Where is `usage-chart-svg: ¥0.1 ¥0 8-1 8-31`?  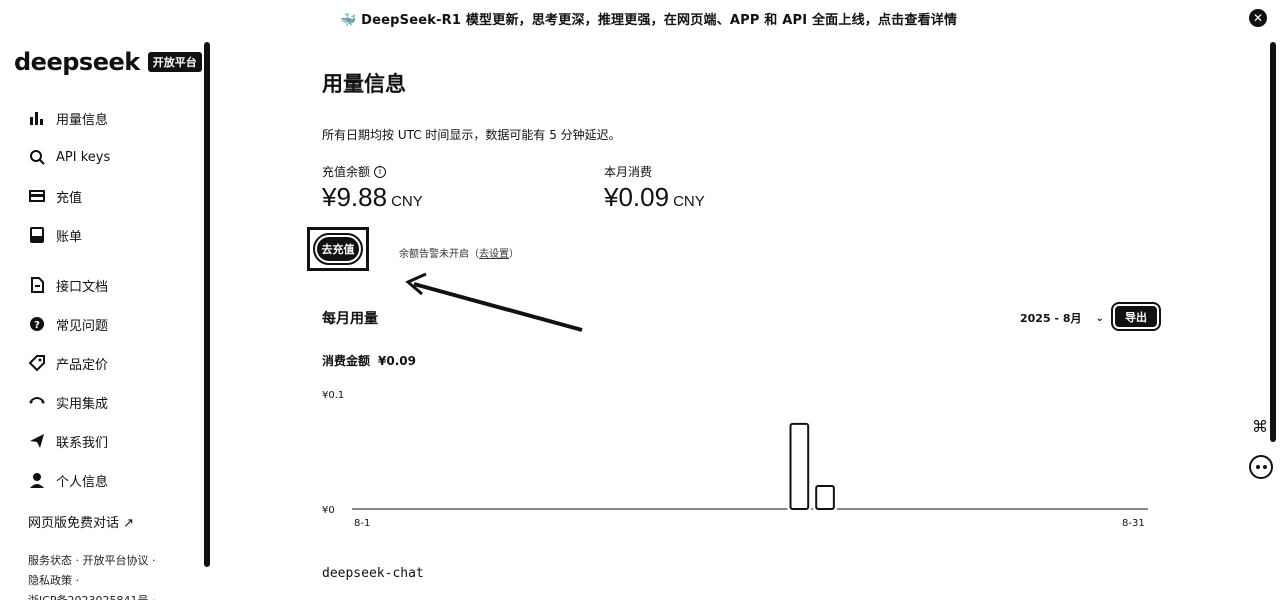 usage-chart-svg: ¥0.1 ¥0 8-1 8-31 is located at coordinates (735, 459).